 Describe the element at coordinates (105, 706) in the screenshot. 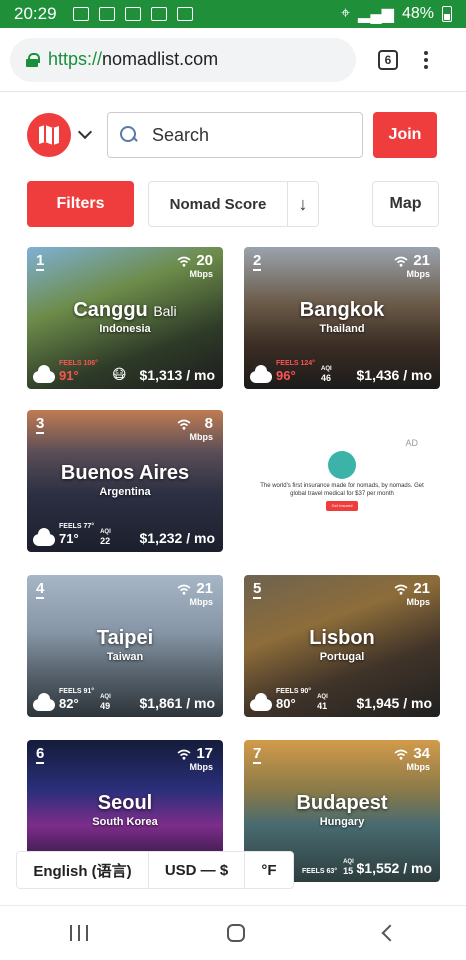

I see `aqi-value: 49` at that location.